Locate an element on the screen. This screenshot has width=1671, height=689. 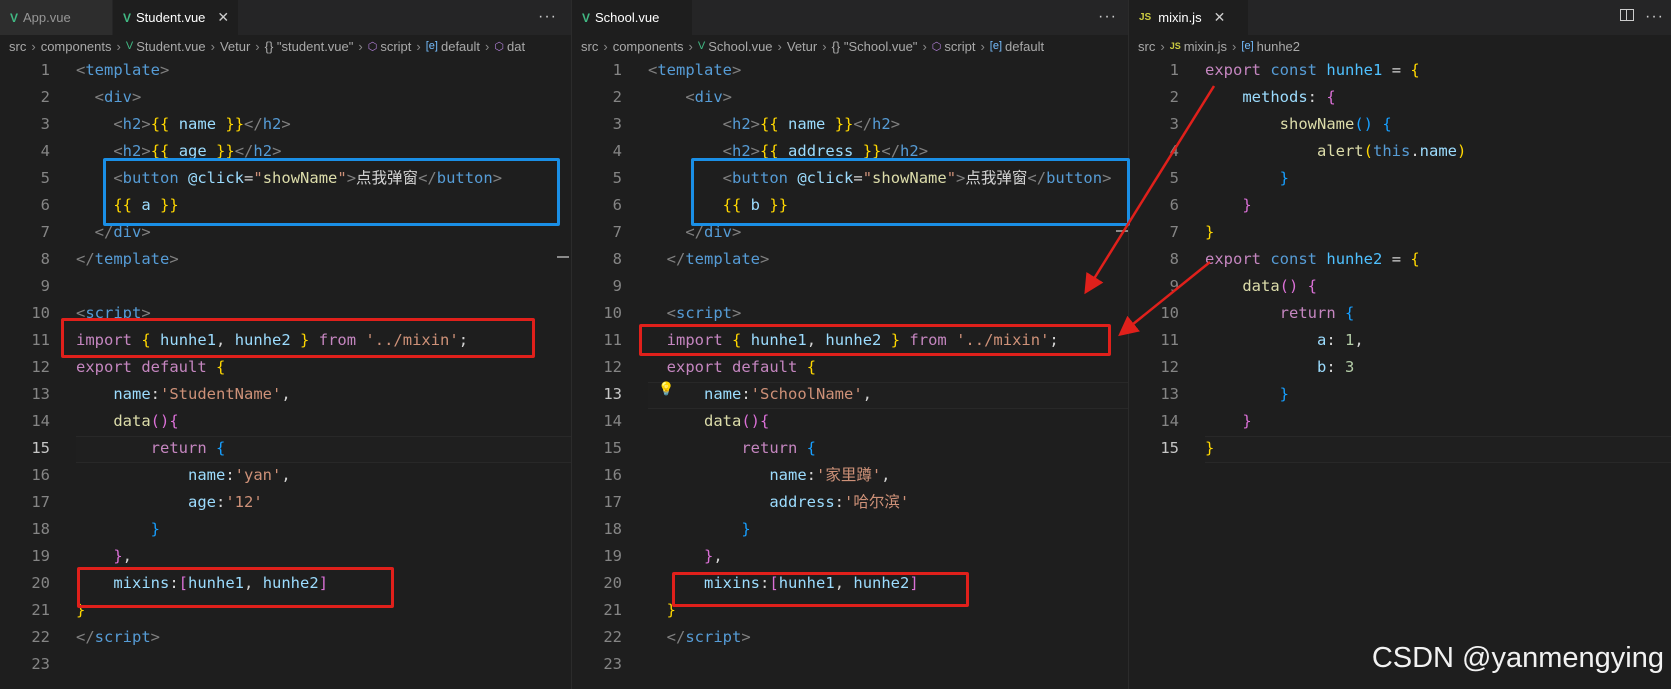
line-number: 20 is located at coordinates (25, 583).